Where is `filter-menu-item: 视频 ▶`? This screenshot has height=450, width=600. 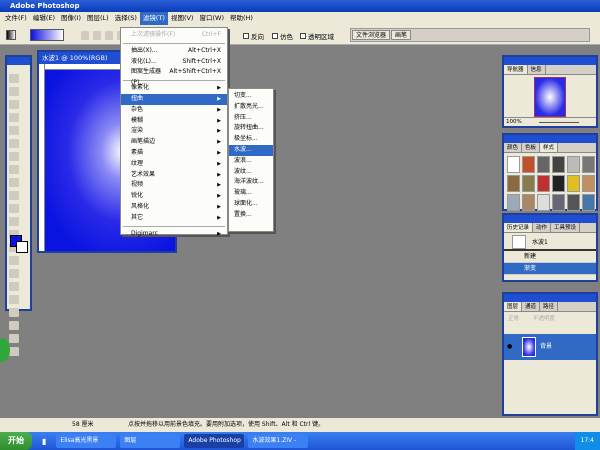
filter-menu-item: 视频 ▶ is located at coordinates (174, 185).